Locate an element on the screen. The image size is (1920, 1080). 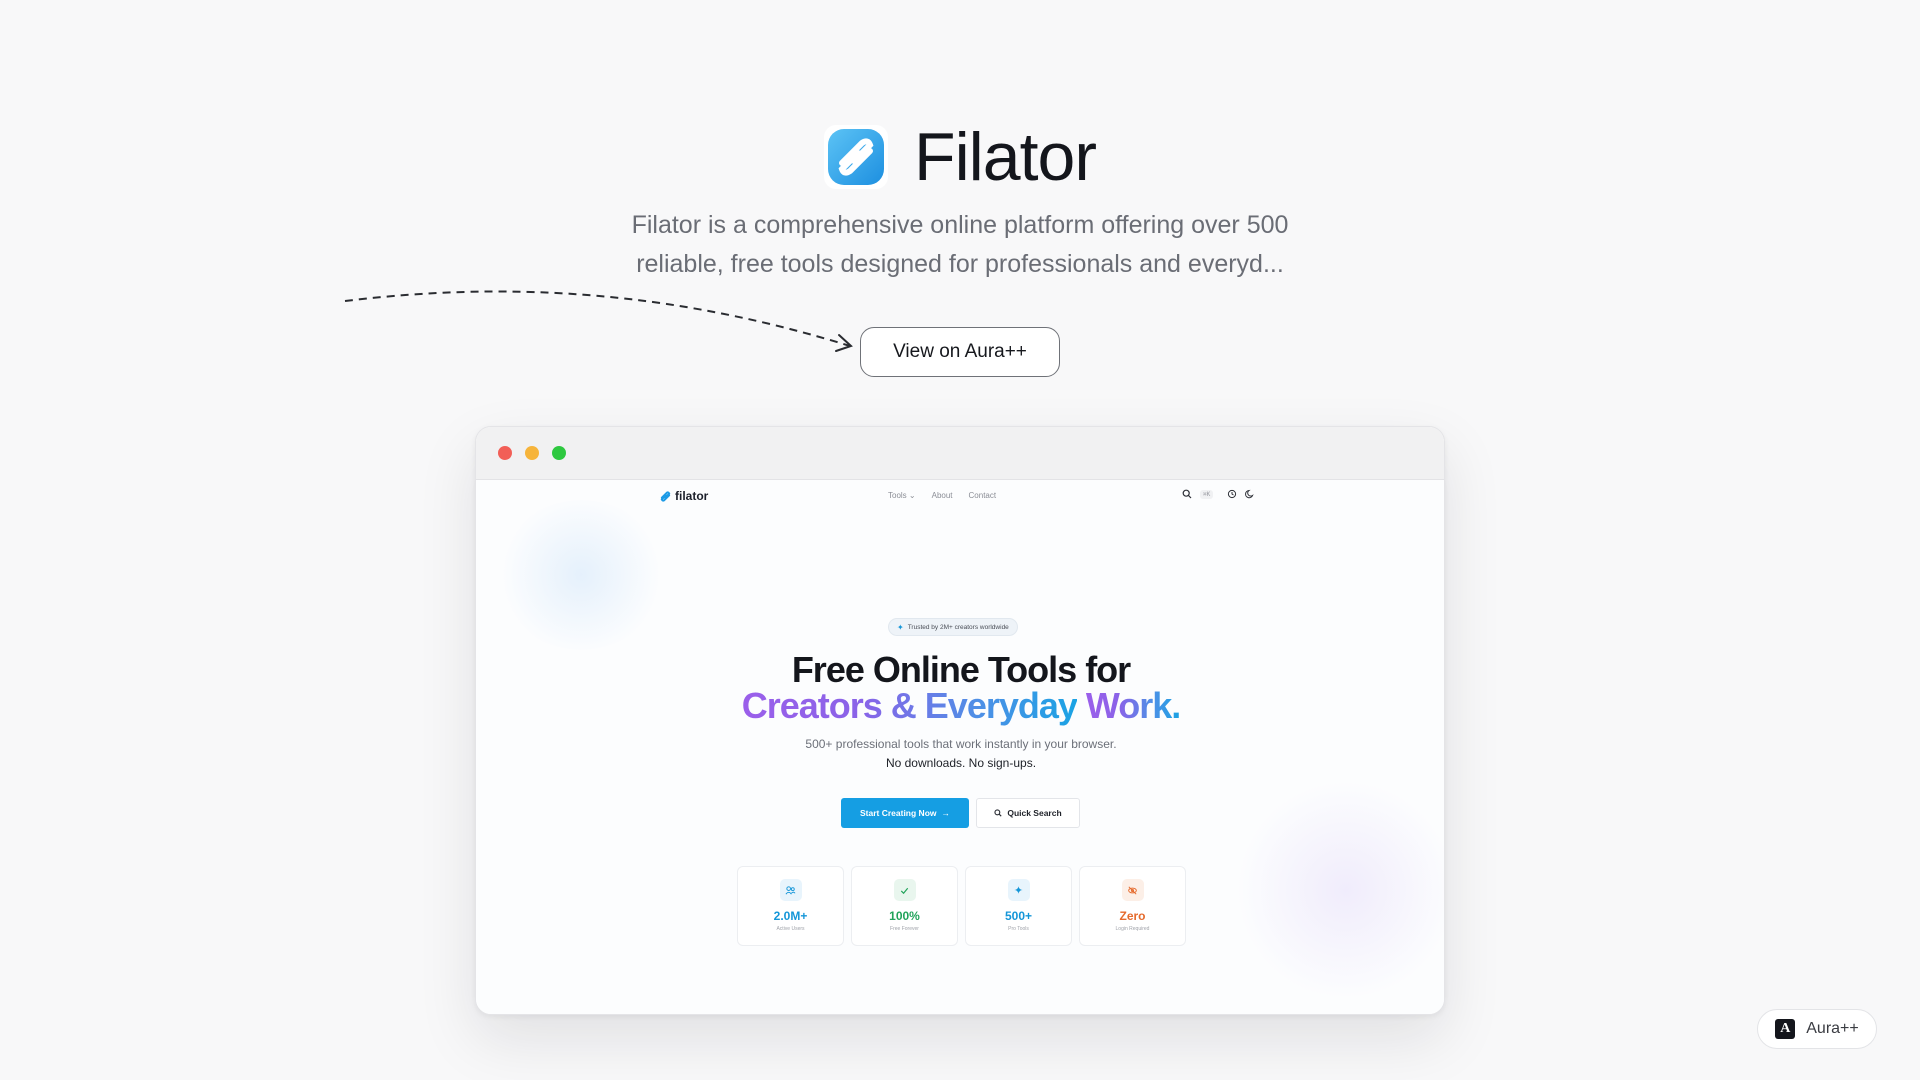
aura-badge-label: Aura++ is located at coordinates (1832, 1028).